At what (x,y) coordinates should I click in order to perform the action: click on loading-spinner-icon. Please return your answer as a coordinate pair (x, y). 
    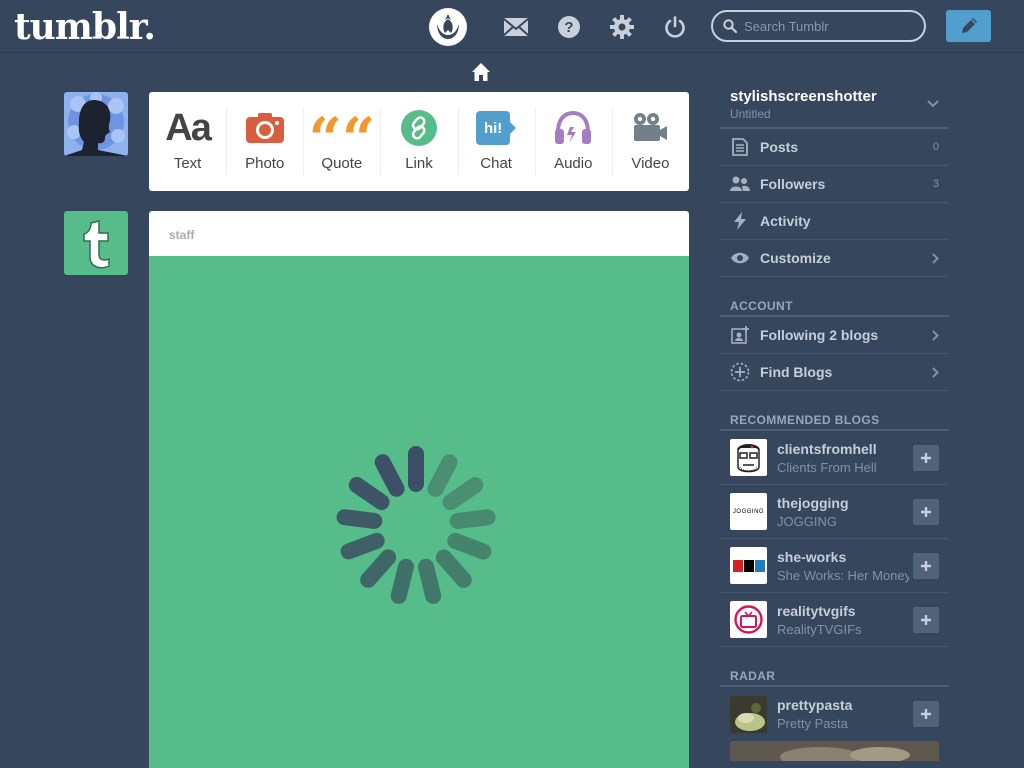
    Looking at the image, I should click on (416, 525).